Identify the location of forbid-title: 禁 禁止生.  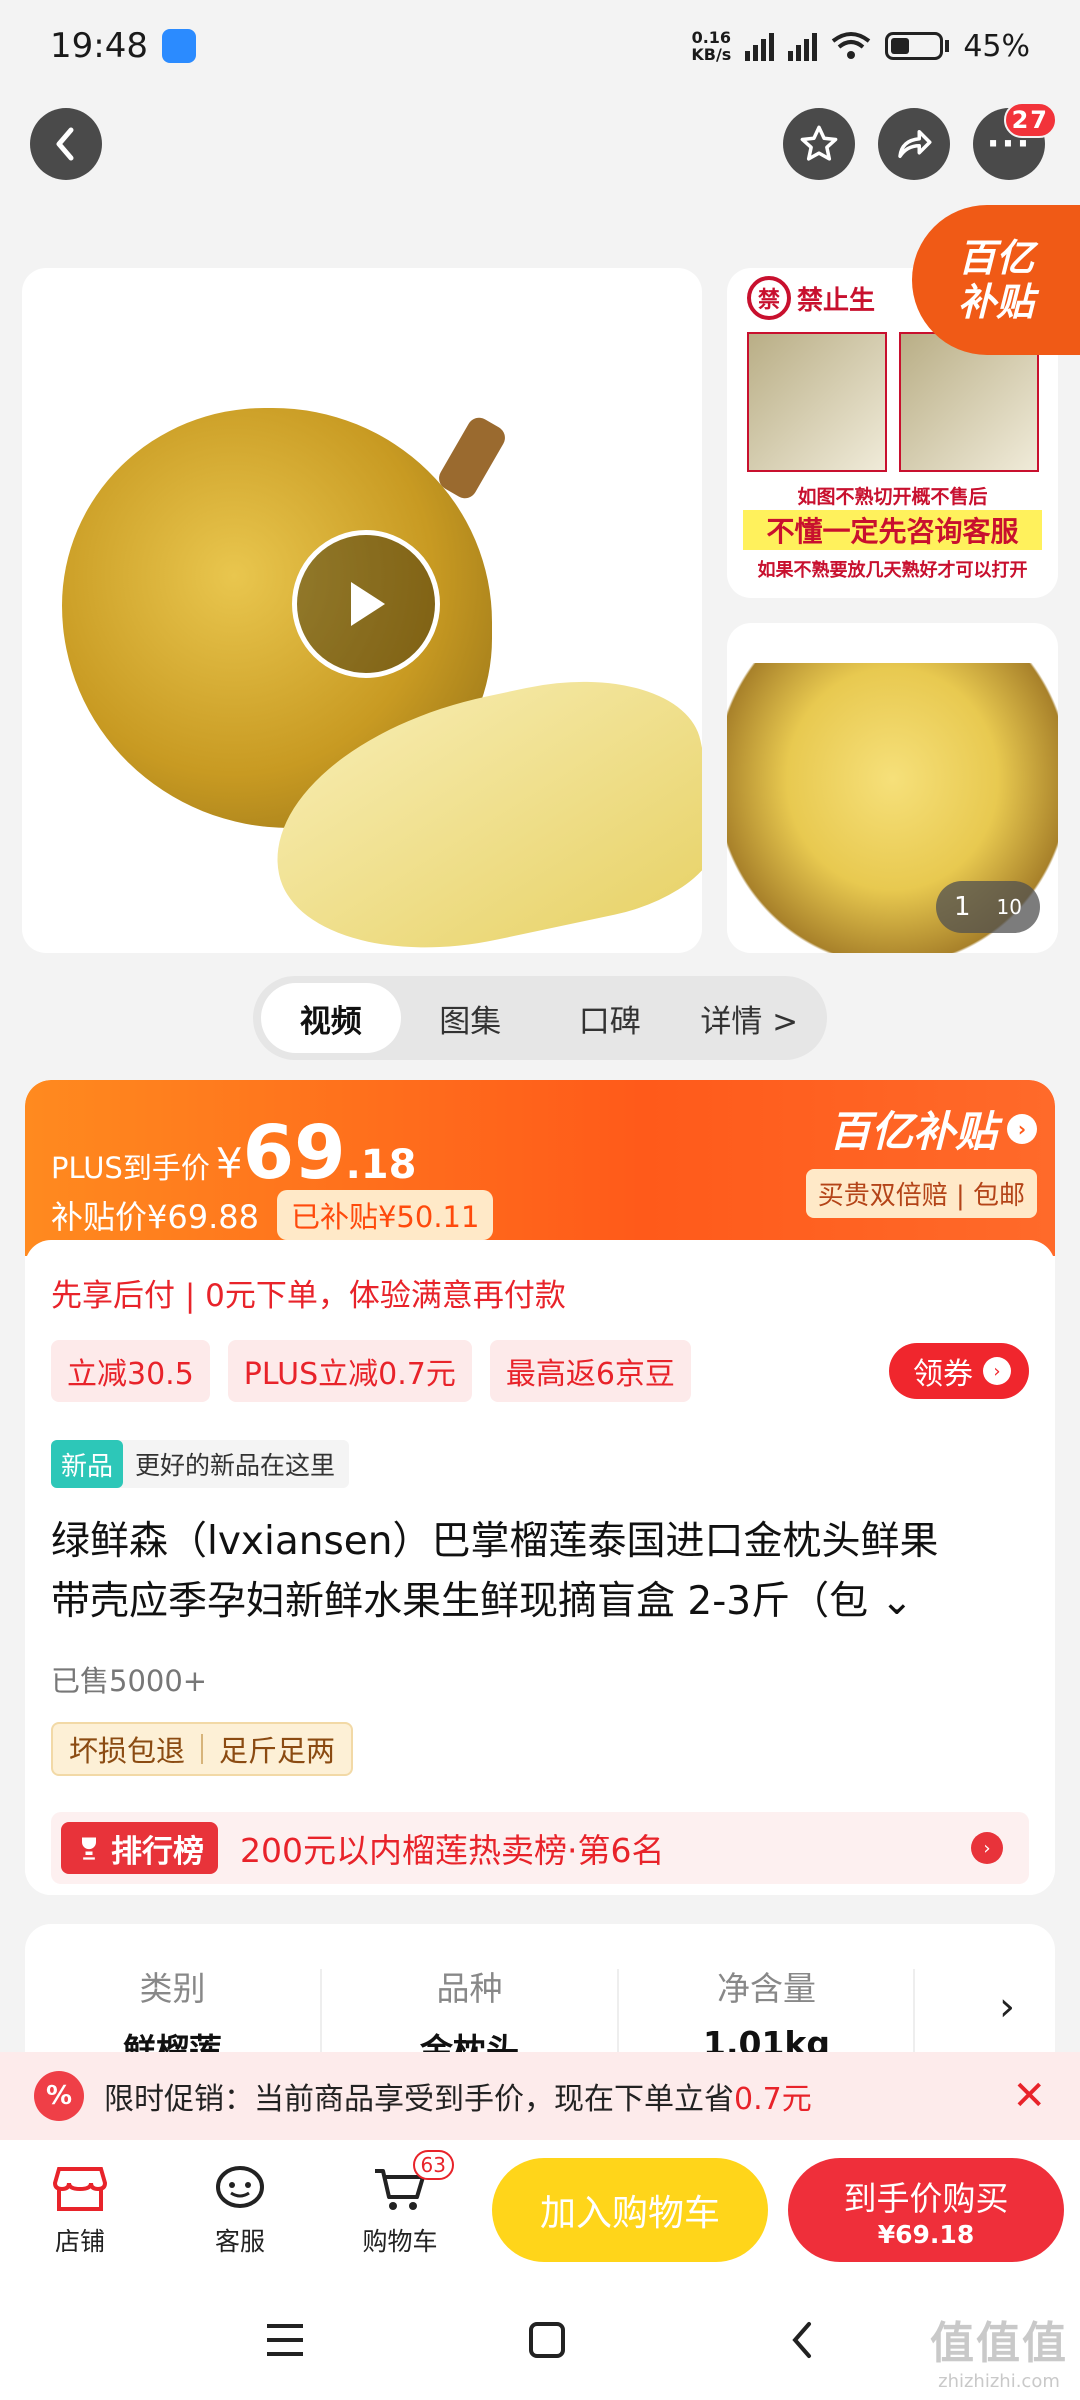
(811, 298).